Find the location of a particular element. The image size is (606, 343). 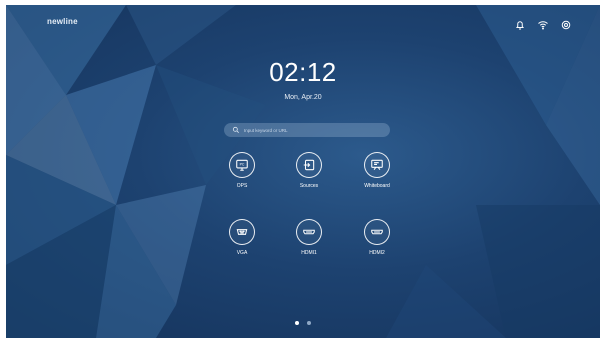

wifi-icon is located at coordinates (543, 25).